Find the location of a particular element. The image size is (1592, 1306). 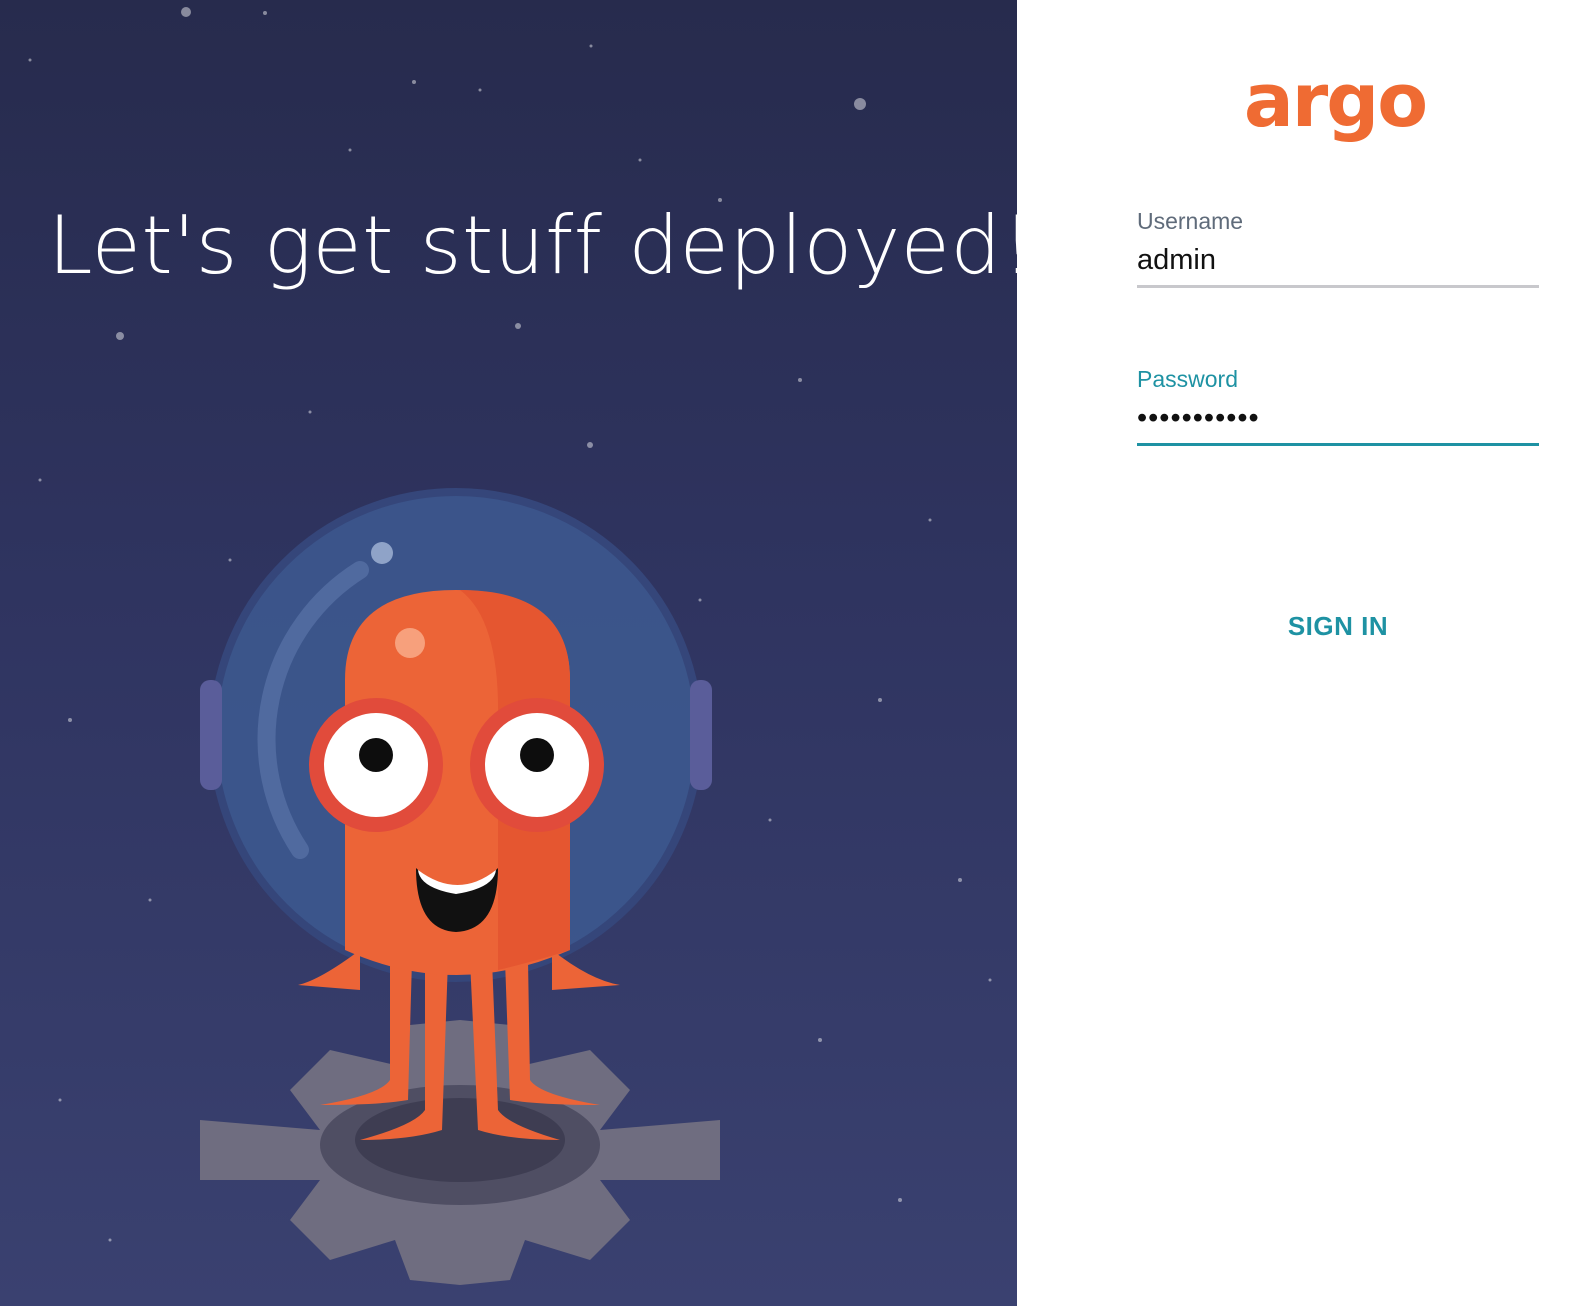

username-field: Username is located at coordinates (1338, 247).